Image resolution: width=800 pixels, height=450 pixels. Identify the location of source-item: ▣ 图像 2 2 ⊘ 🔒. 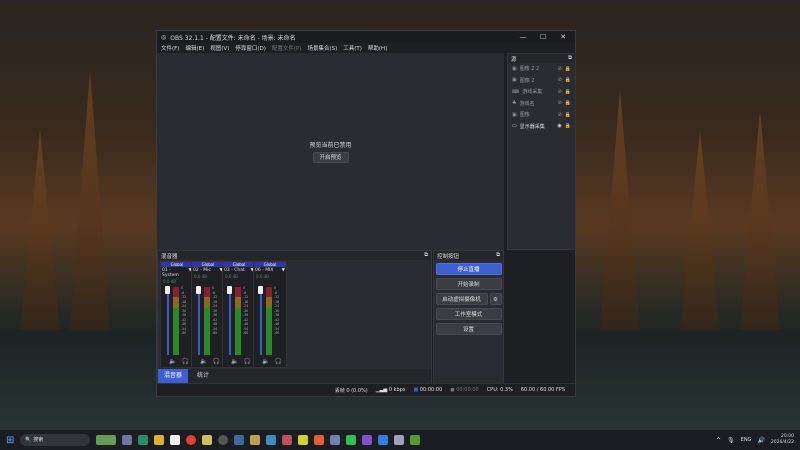
(541, 69).